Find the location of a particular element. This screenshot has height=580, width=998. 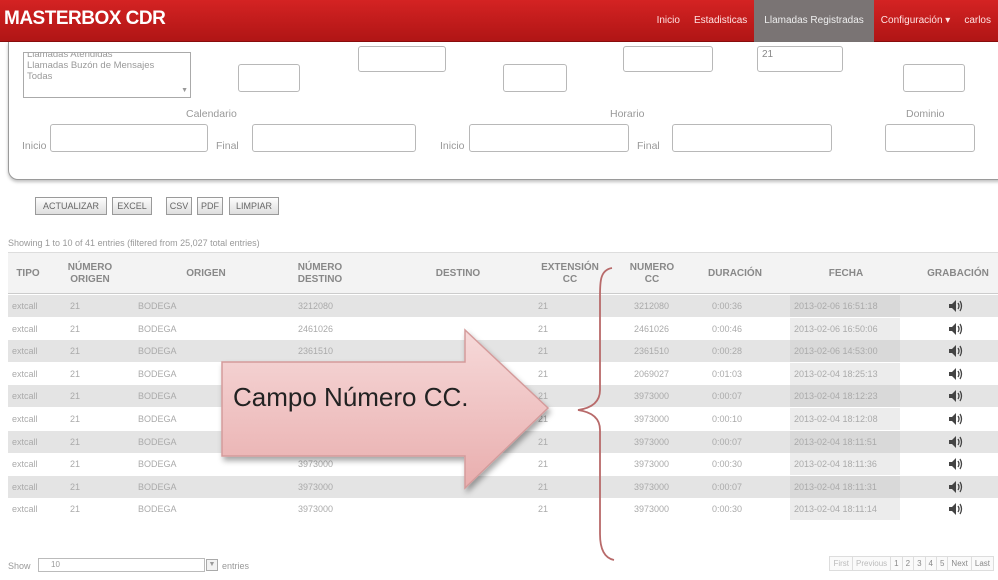

cell-duracion: 0:00:36 is located at coordinates (727, 306).